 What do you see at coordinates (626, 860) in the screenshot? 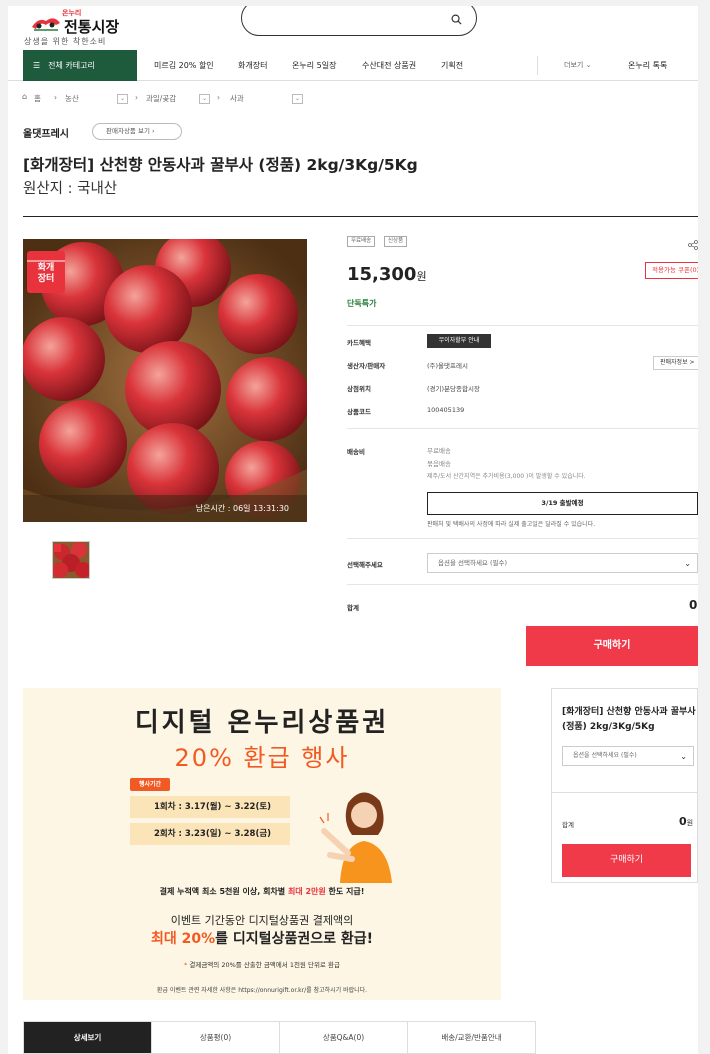
I see `side-buy-button: 구매하기` at bounding box center [626, 860].